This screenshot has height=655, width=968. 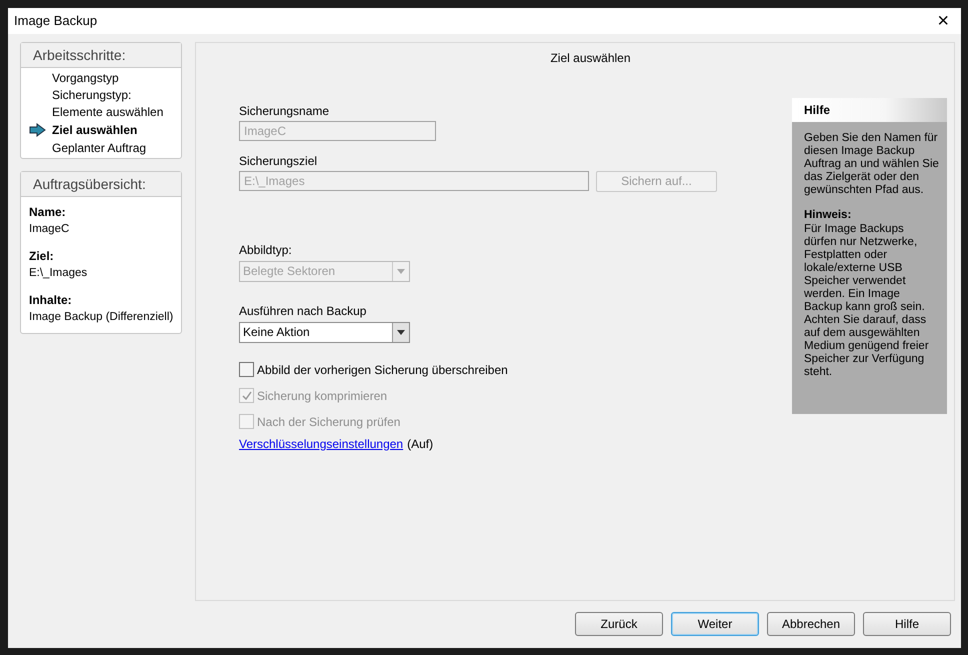 What do you see at coordinates (420, 443) in the screenshot?
I see `encryption-state: (Auf)` at bounding box center [420, 443].